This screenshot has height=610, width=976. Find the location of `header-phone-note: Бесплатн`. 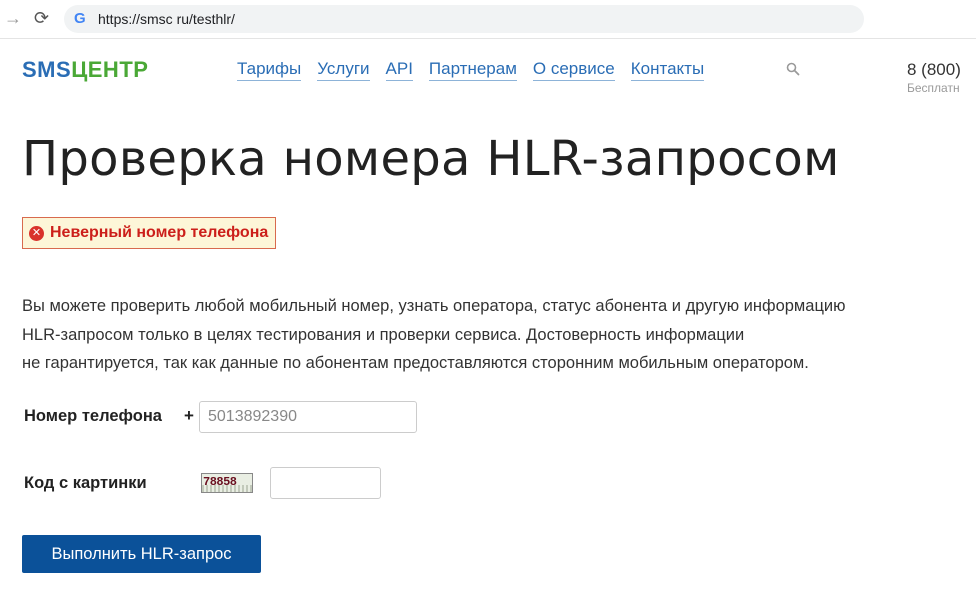

header-phone-note: Бесплатн is located at coordinates (933, 88).